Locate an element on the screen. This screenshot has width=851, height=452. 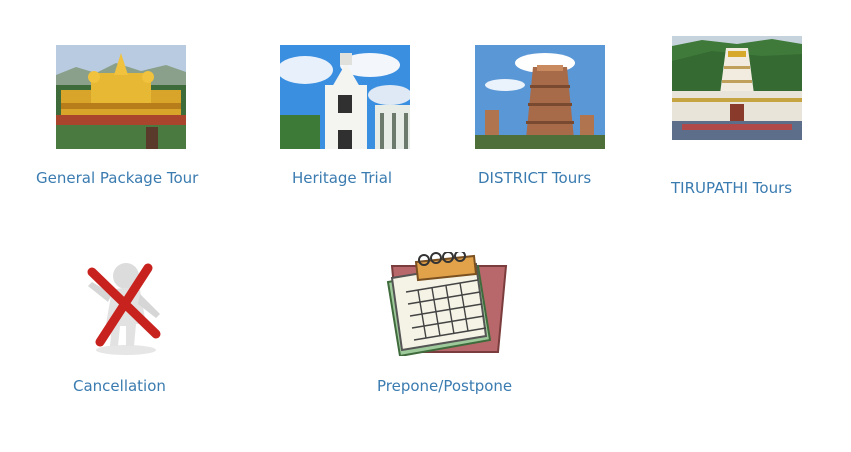
calendar-icon is located at coordinates (444, 304).